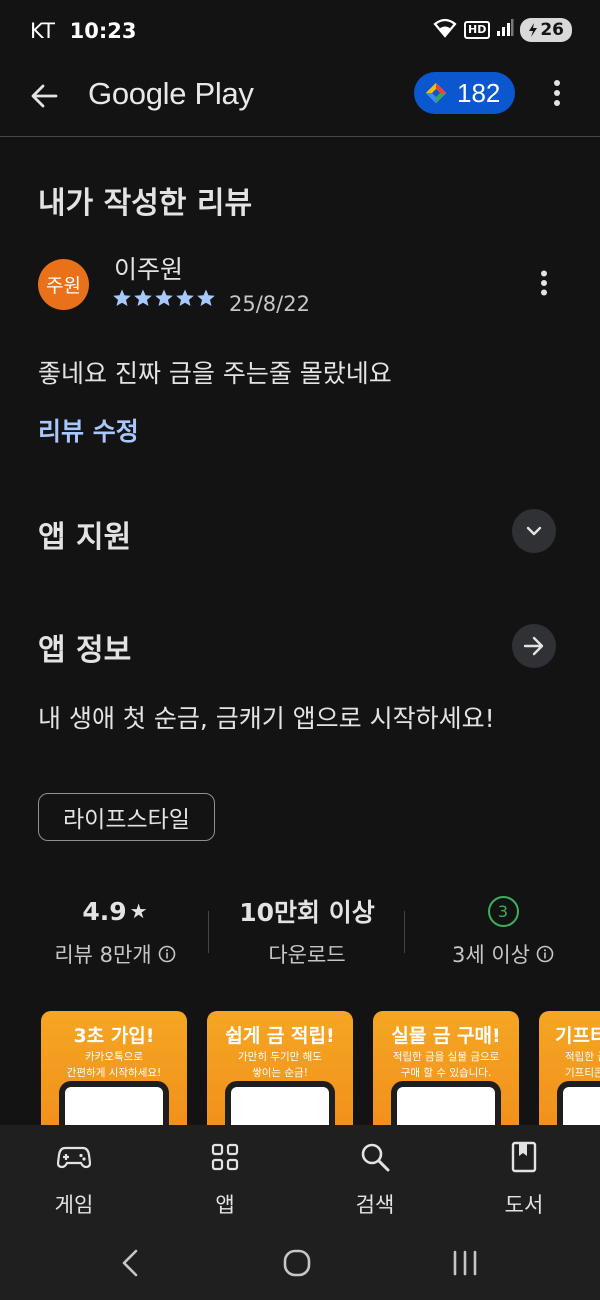  What do you see at coordinates (85, 650) in the screenshot?
I see `app-info-title: 앱 정보` at bounding box center [85, 650].